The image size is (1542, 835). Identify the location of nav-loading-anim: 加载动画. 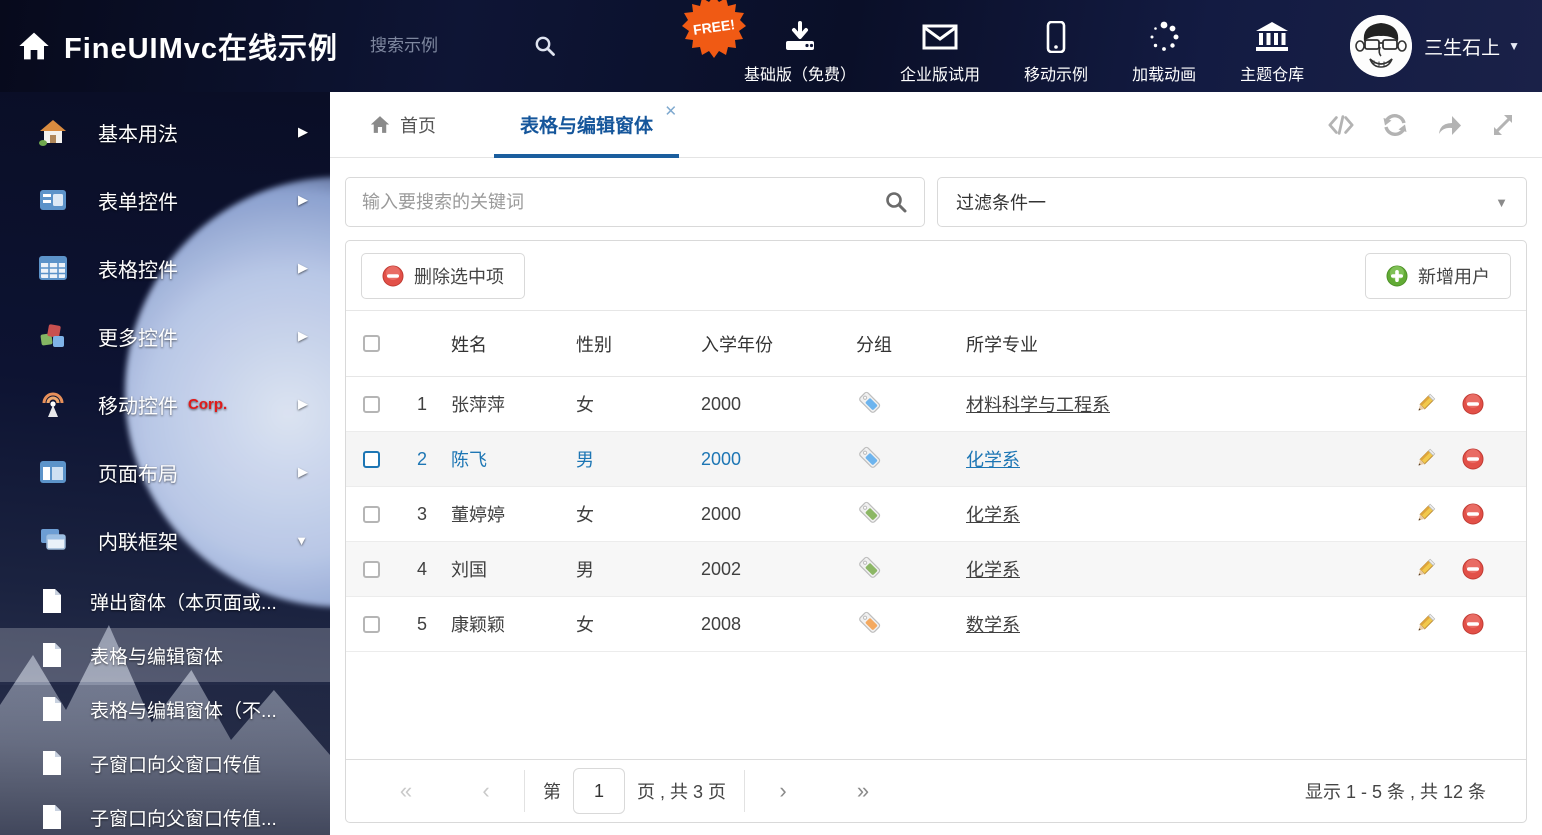
(1164, 46).